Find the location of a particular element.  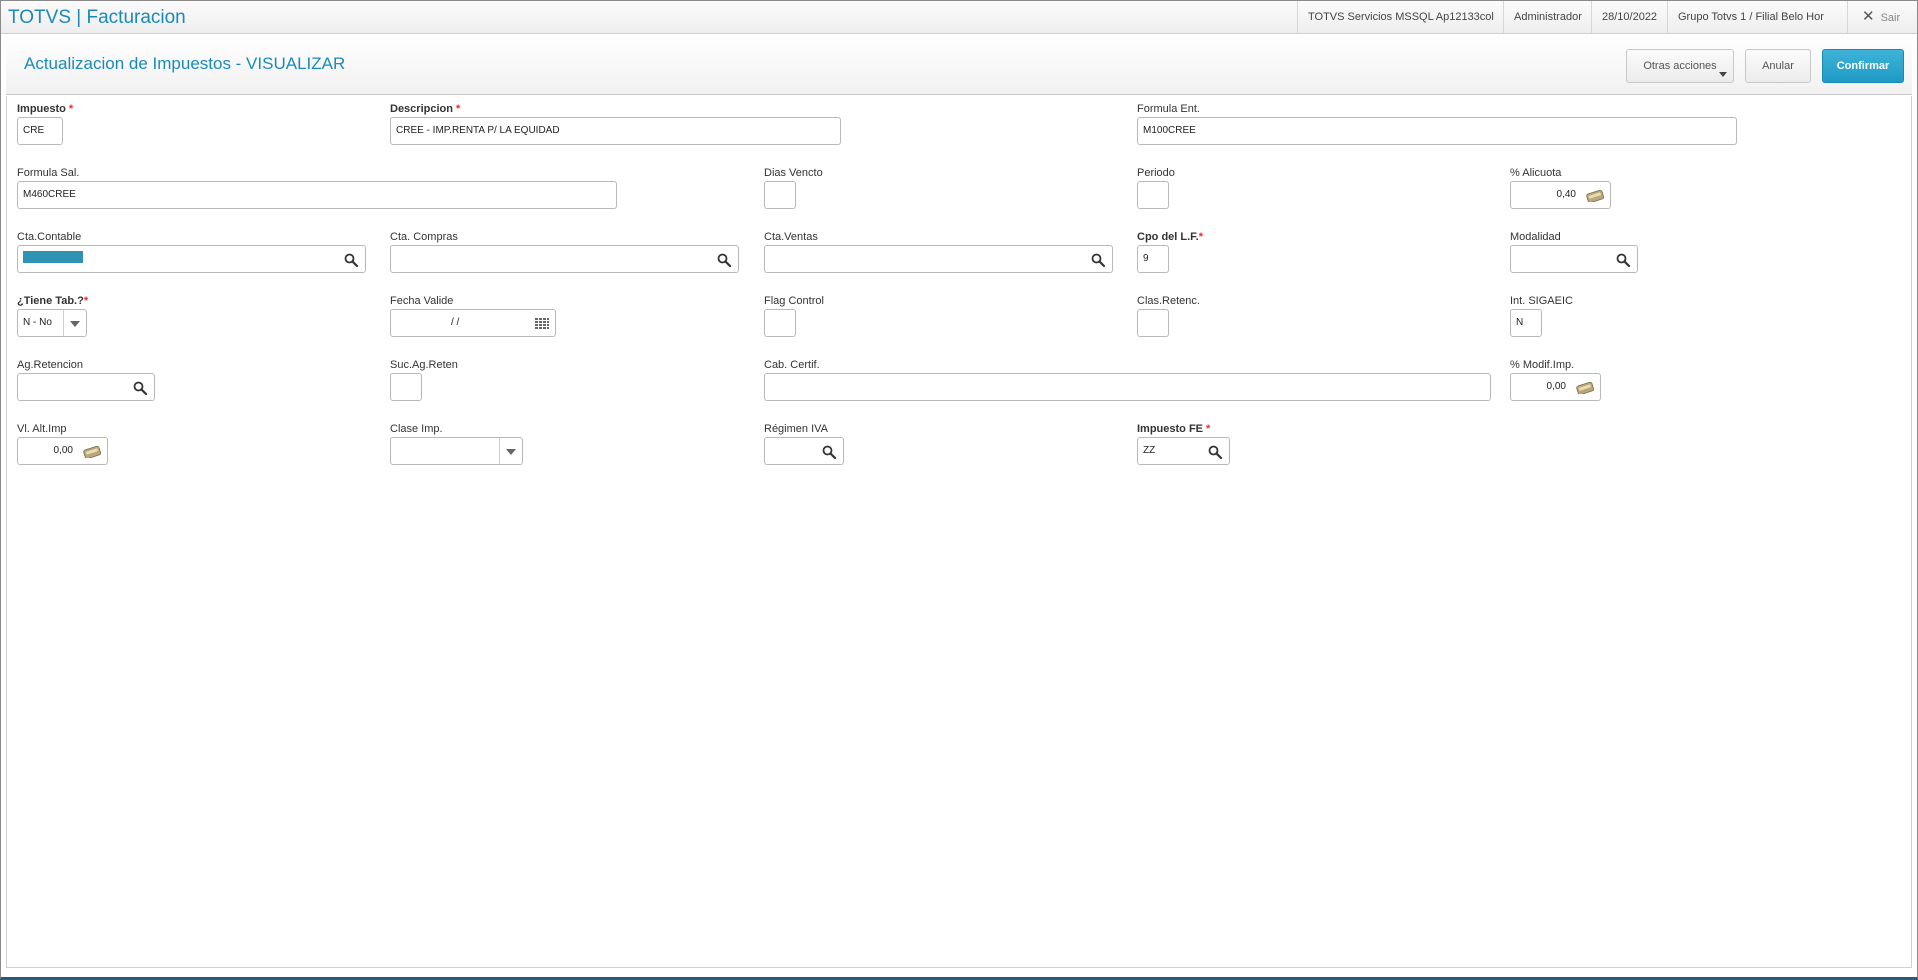

exit-label: Sair is located at coordinates (1890, 18).